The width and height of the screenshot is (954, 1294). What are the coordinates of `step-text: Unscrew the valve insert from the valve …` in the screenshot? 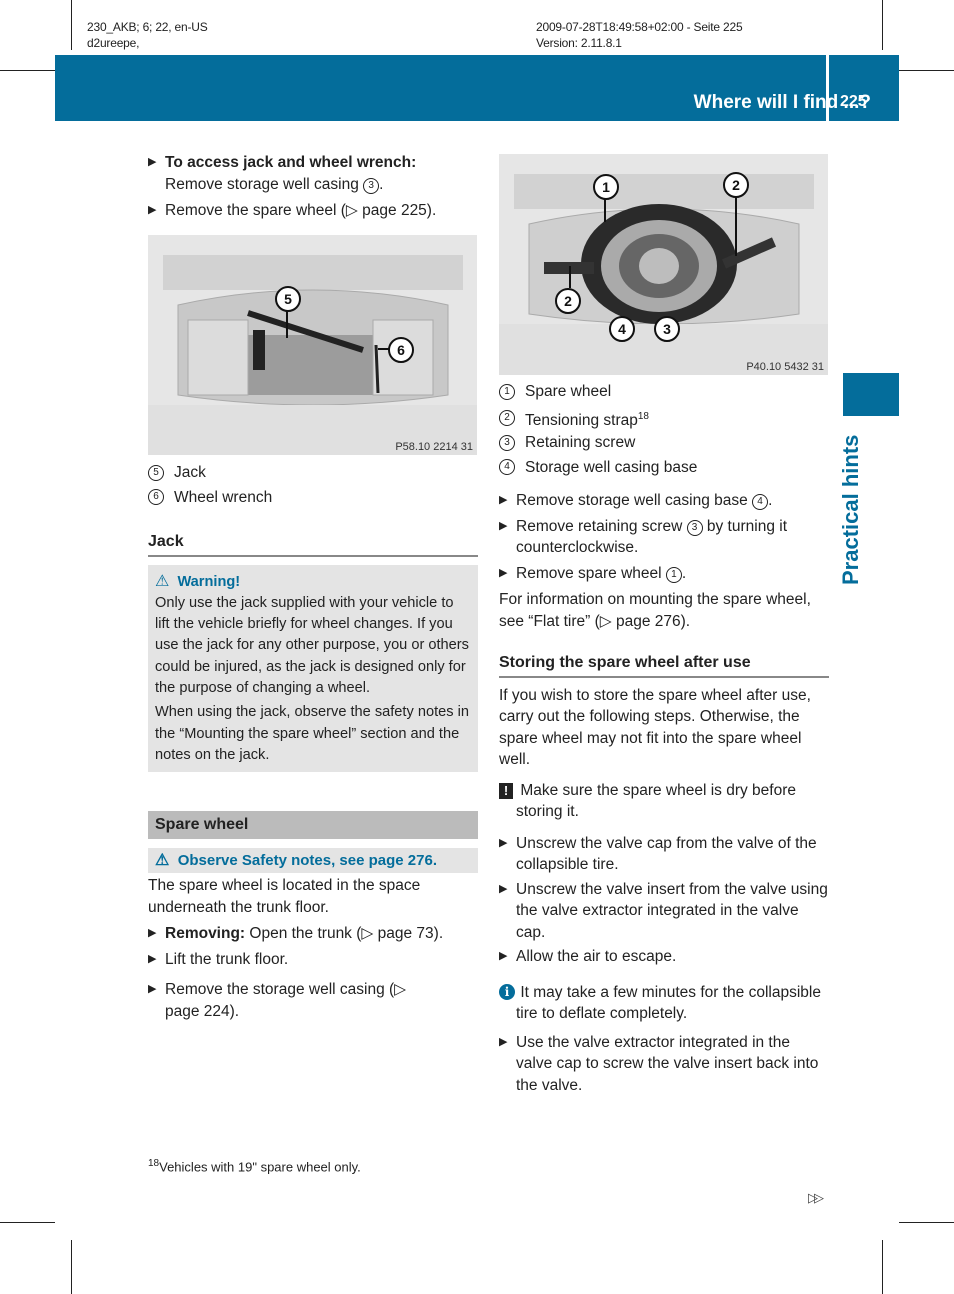 It's located at (672, 910).